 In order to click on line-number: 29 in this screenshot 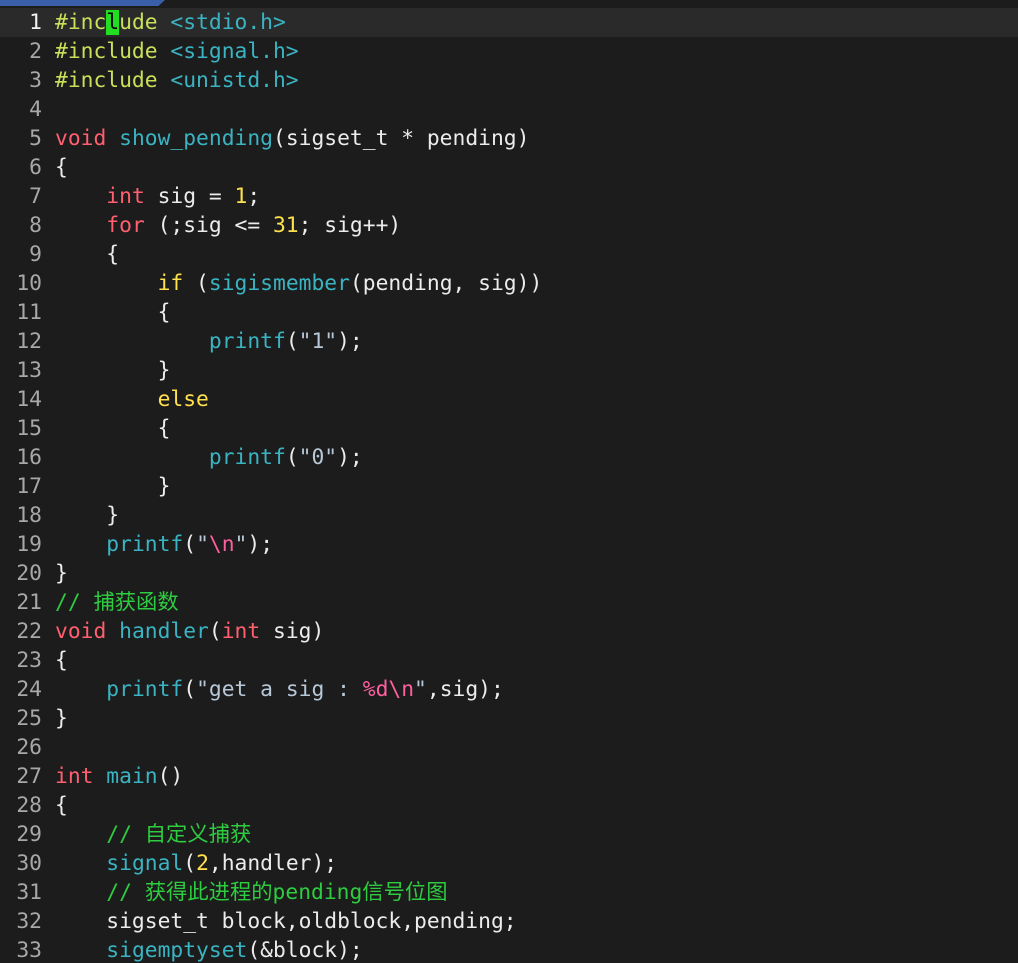, I will do `click(29, 834)`.